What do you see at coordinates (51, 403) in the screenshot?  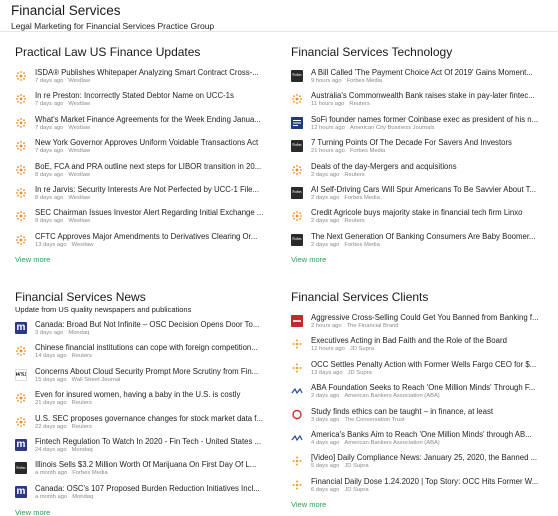 I see `news-age: 21 days ago` at bounding box center [51, 403].